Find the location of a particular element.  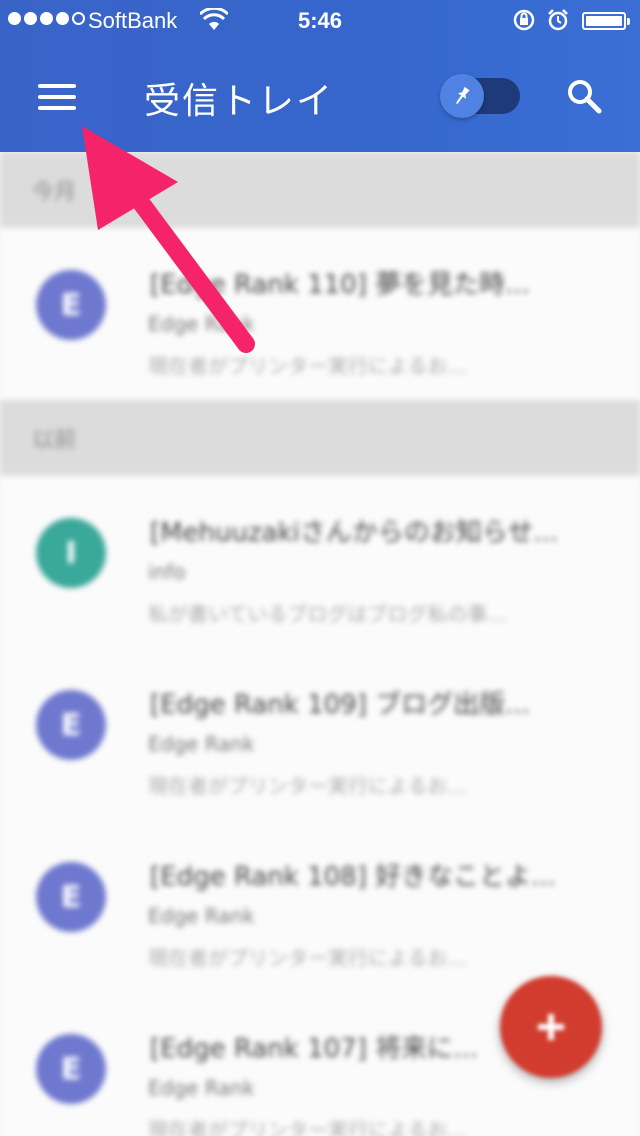

hamburger-menu-icon is located at coordinates (57, 98).